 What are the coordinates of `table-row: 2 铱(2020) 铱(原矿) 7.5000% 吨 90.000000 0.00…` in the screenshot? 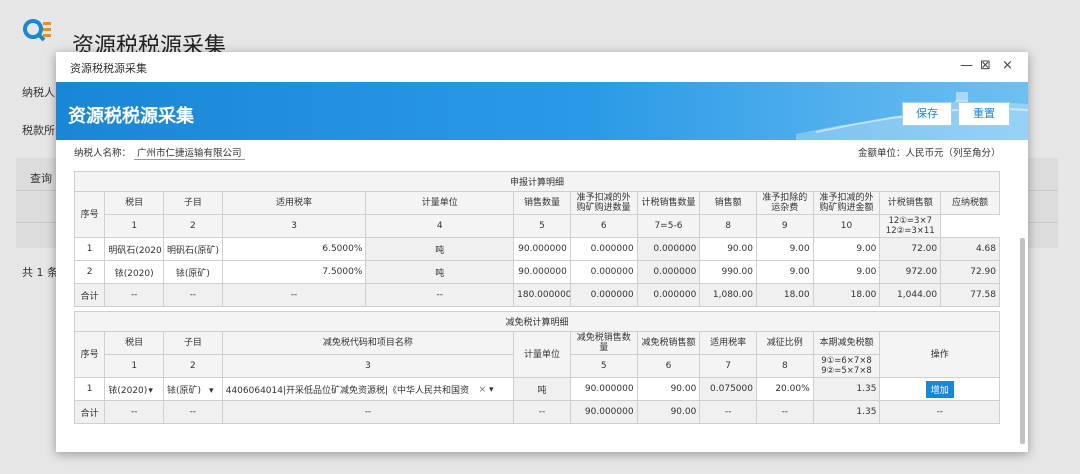 It's located at (536, 272).